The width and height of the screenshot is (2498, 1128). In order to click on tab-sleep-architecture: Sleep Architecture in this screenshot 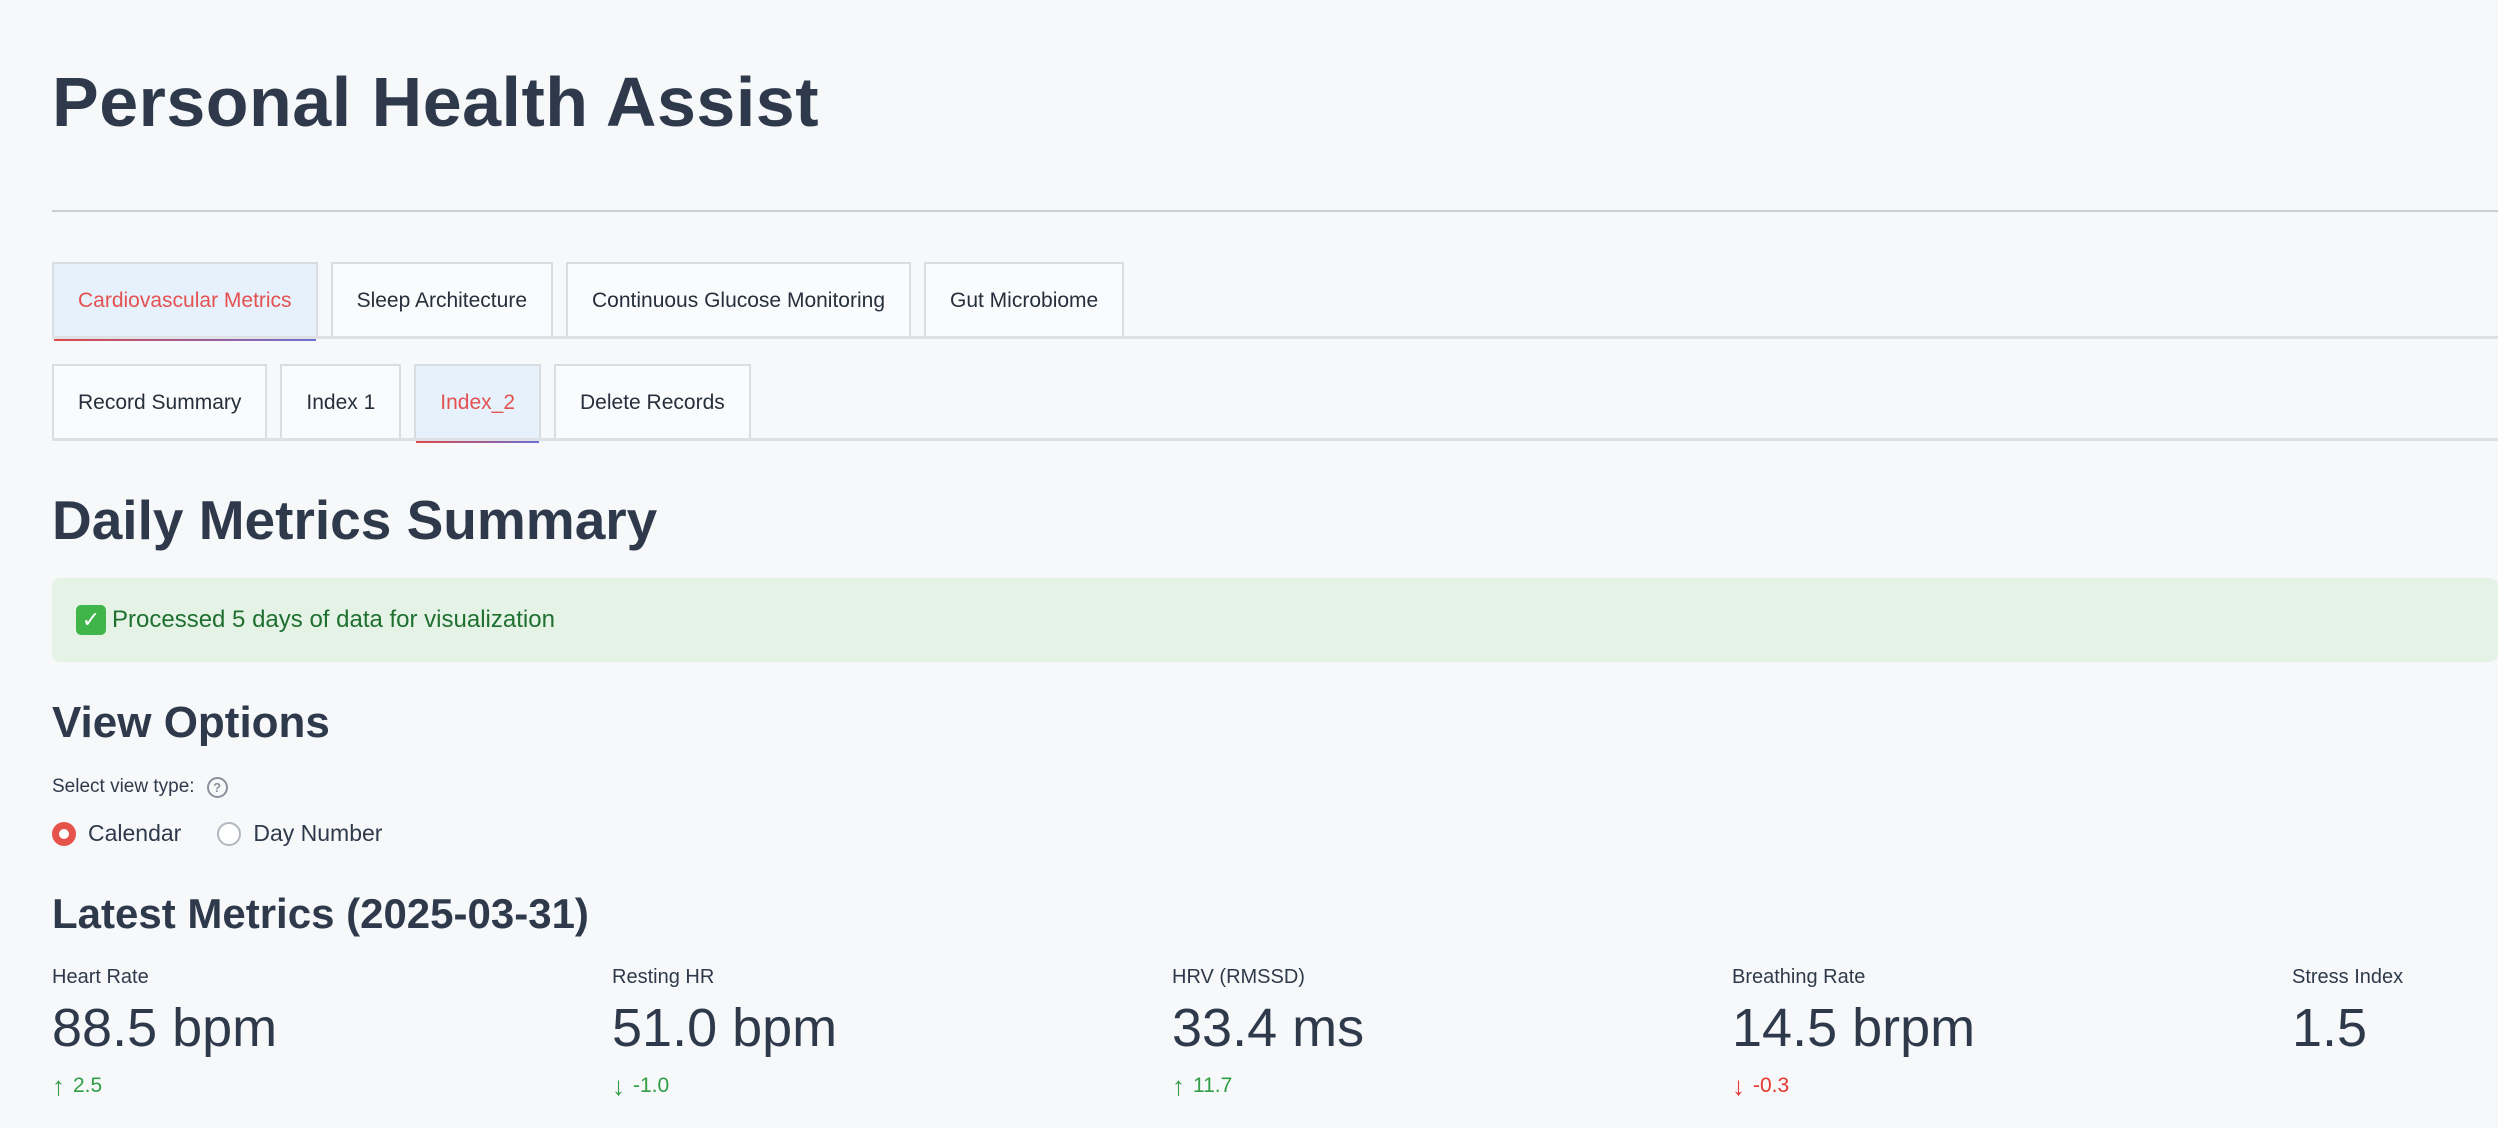, I will do `click(441, 300)`.